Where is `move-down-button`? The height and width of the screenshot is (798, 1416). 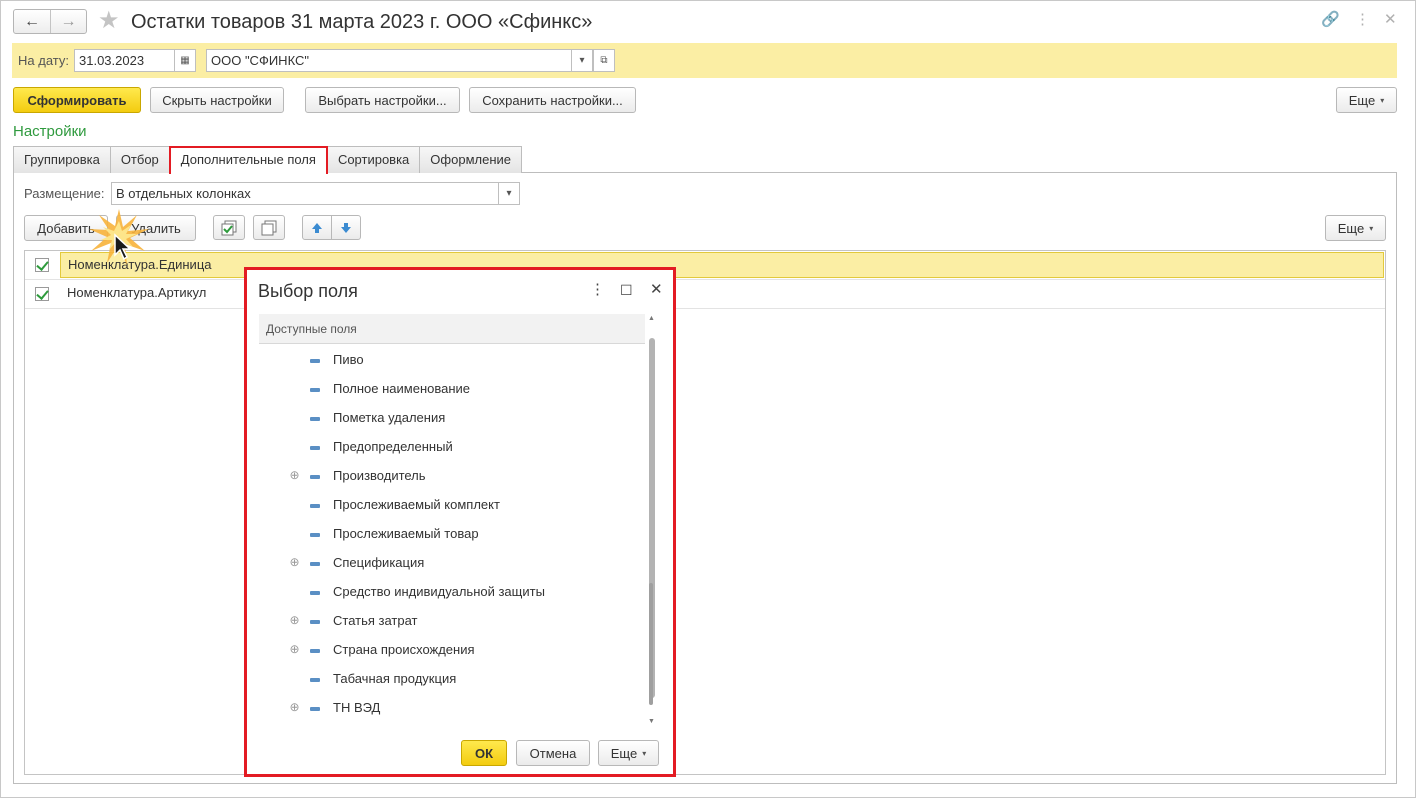 move-down-button is located at coordinates (346, 227).